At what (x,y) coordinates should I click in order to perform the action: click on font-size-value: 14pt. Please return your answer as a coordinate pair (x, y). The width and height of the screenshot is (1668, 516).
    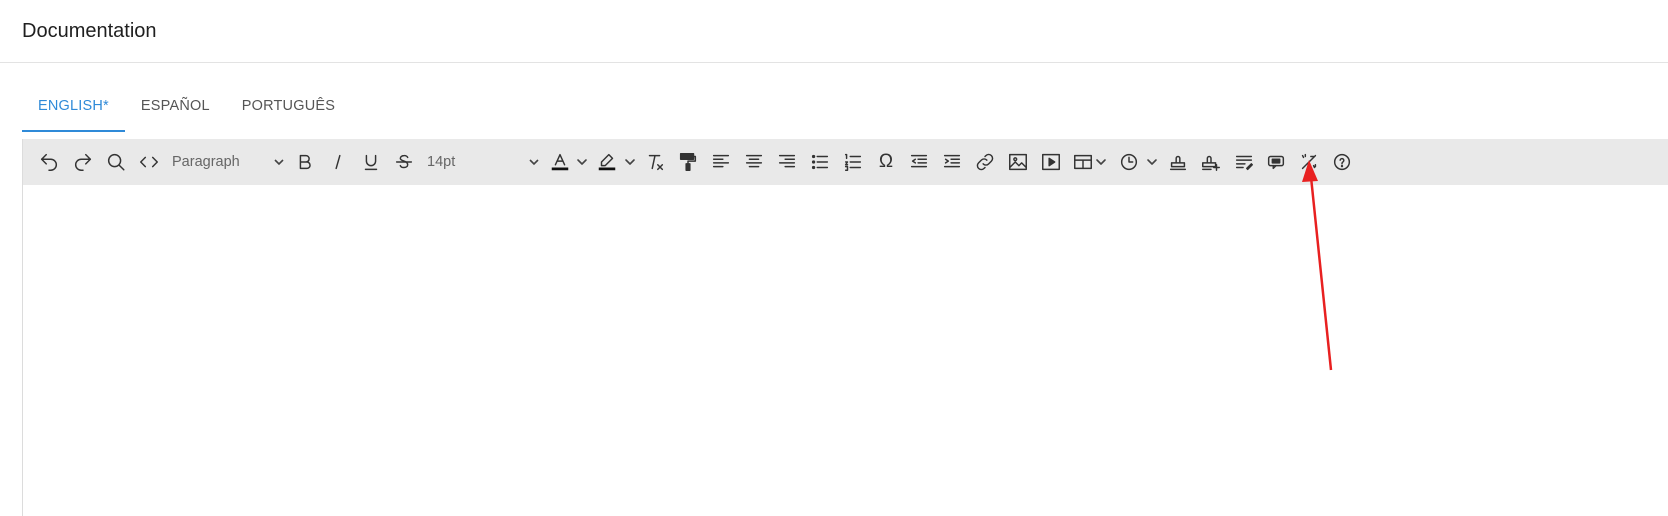
    Looking at the image, I should click on (441, 162).